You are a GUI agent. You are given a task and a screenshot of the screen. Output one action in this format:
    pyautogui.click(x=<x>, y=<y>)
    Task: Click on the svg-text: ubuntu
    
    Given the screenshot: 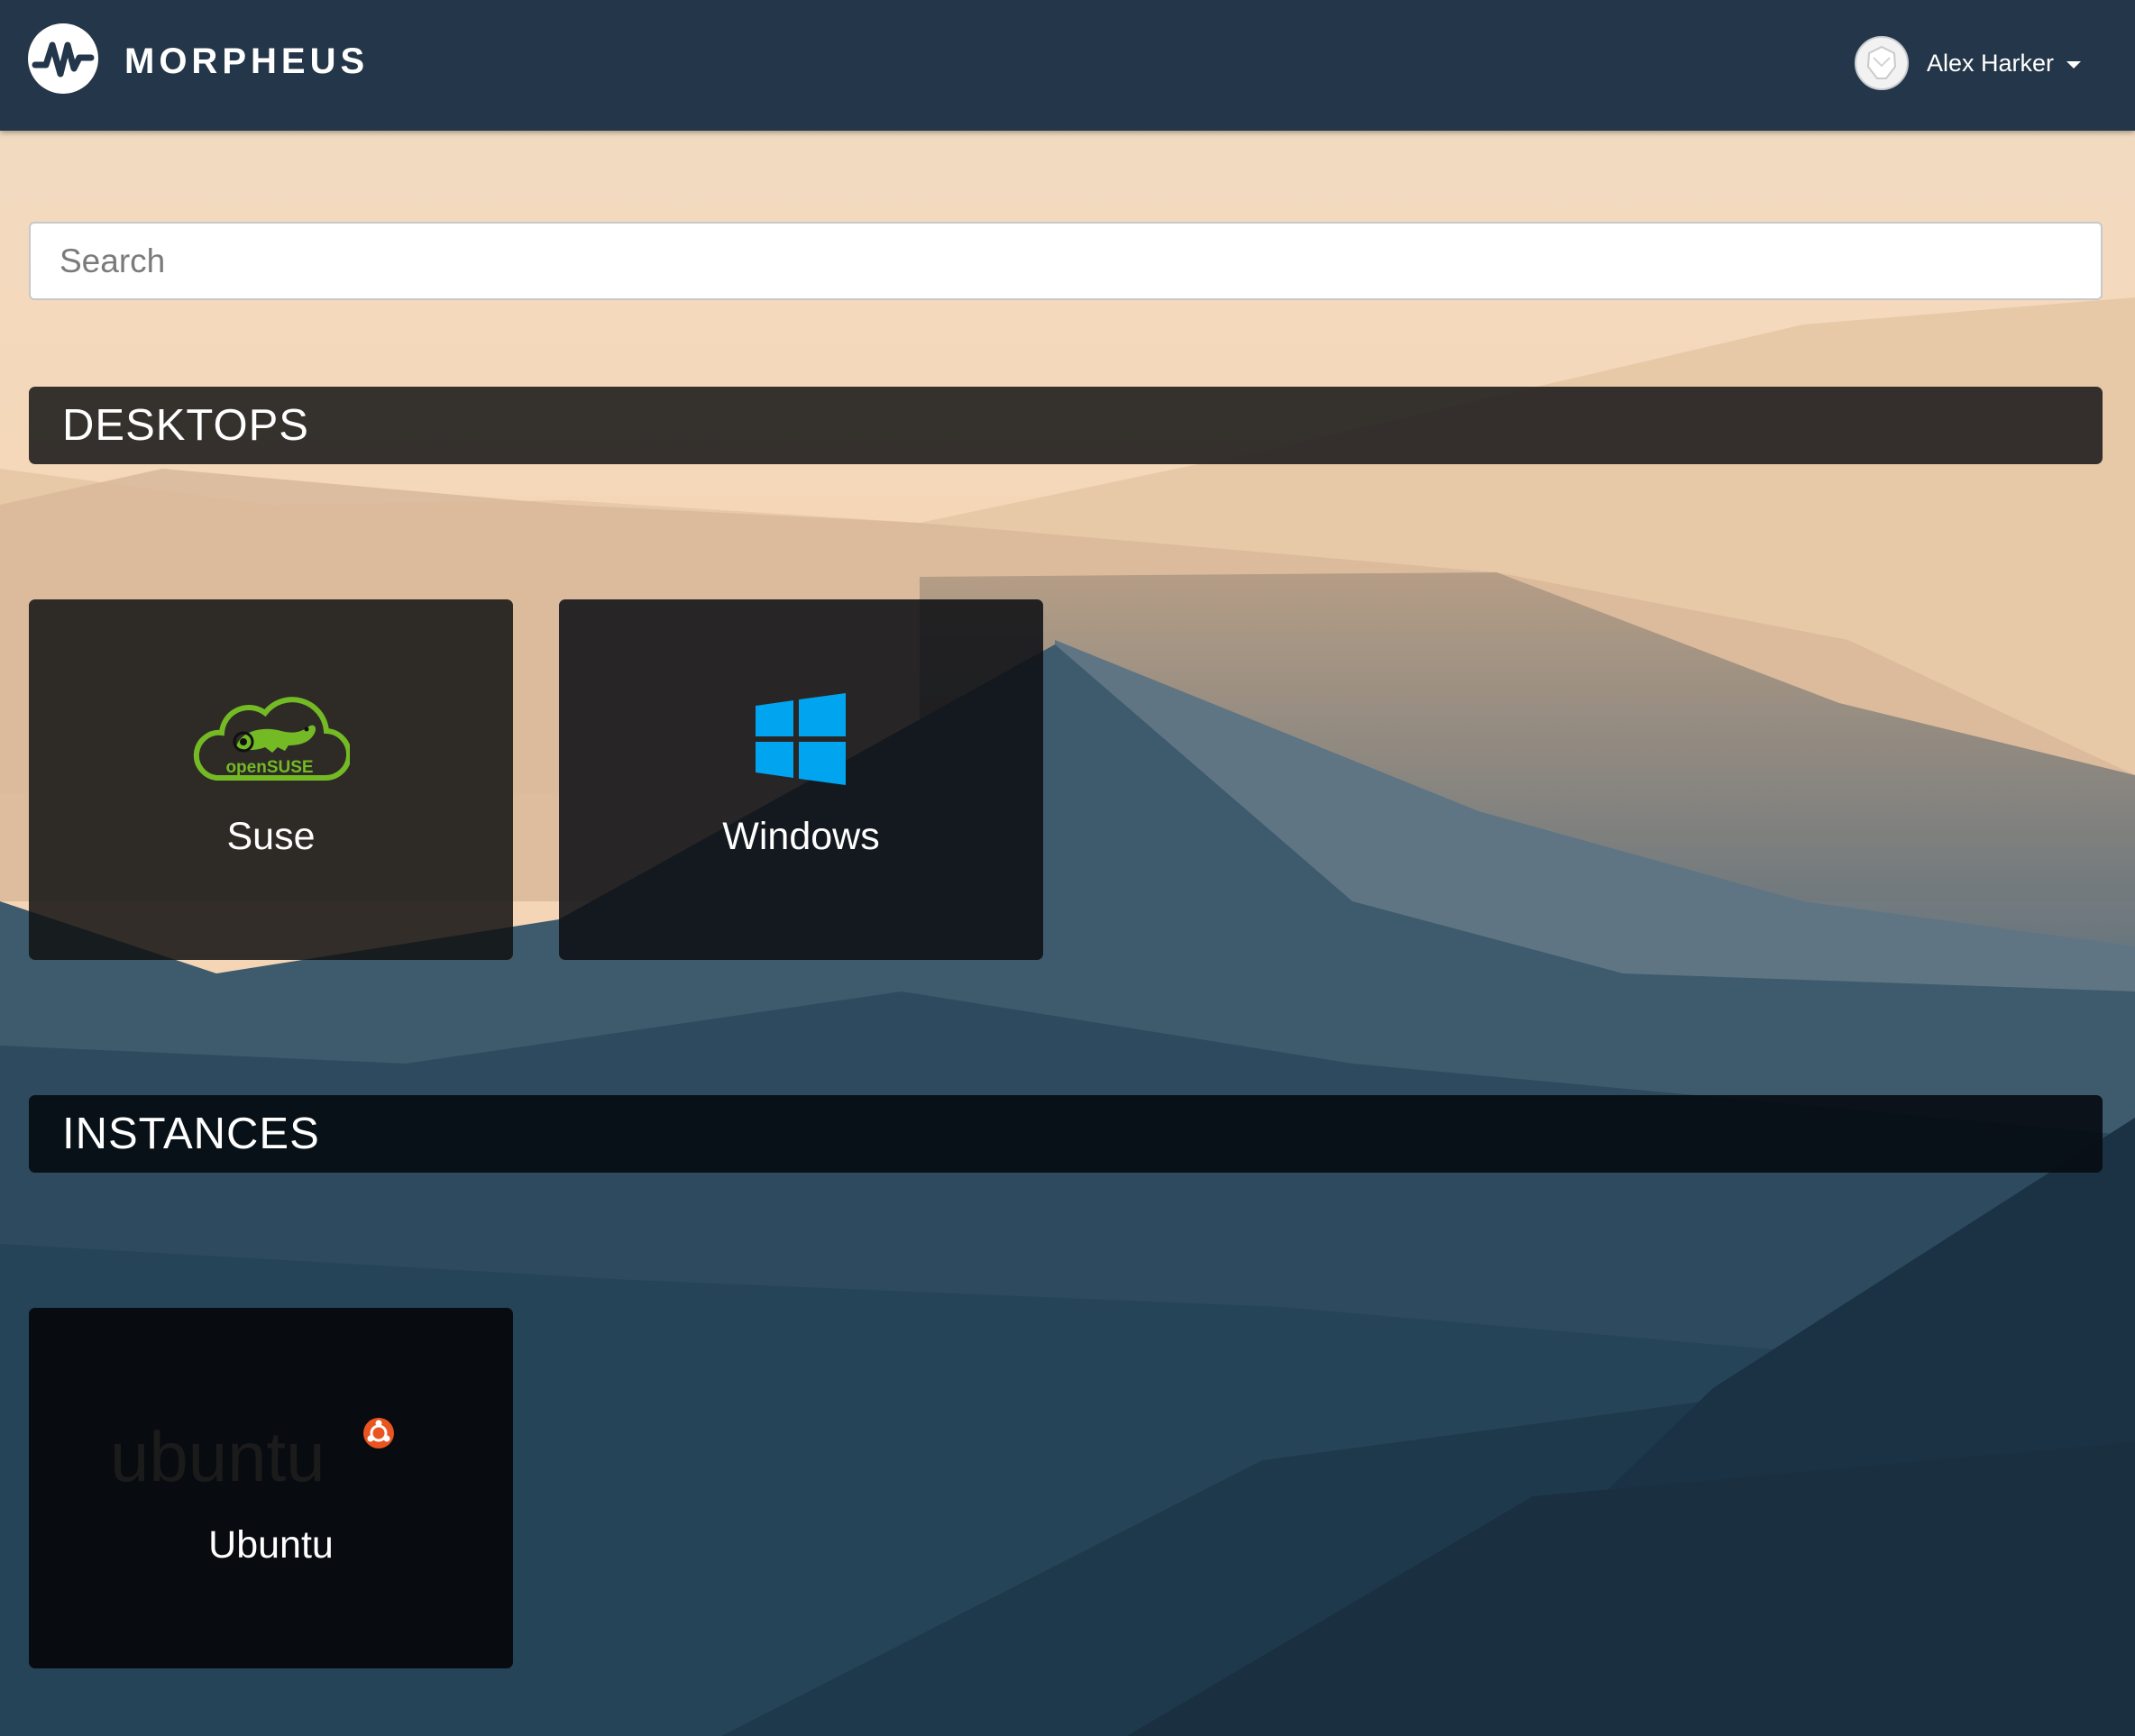 What is the action you would take?
    pyautogui.click(x=217, y=1453)
    